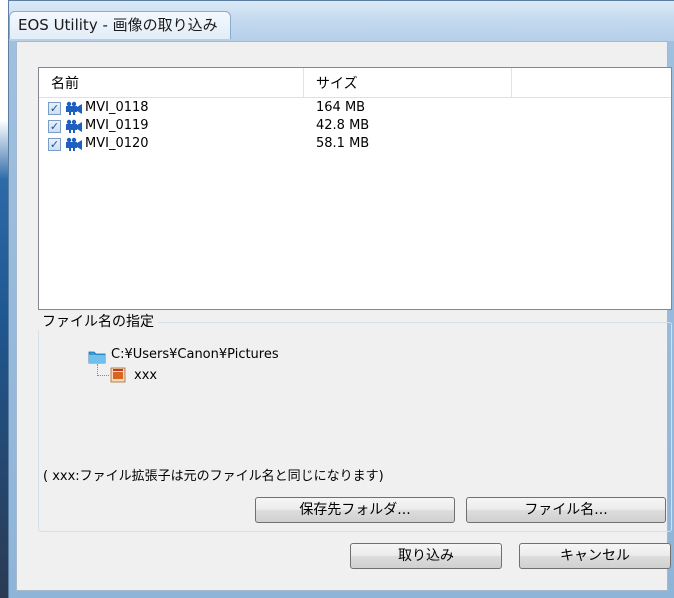  Describe the element at coordinates (341, 107) in the screenshot. I see `file-size-cell: 164 MB` at that location.